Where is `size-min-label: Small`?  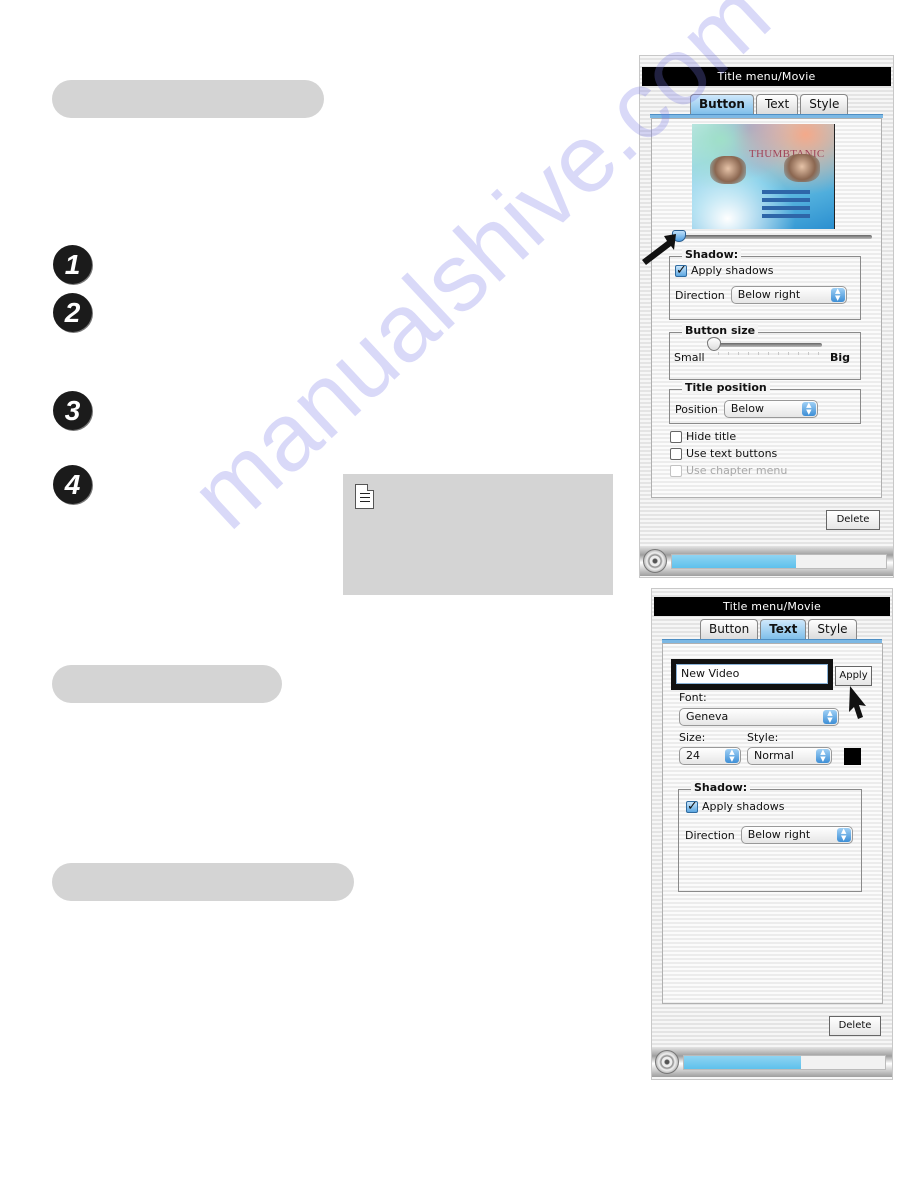
size-min-label: Small is located at coordinates (689, 357).